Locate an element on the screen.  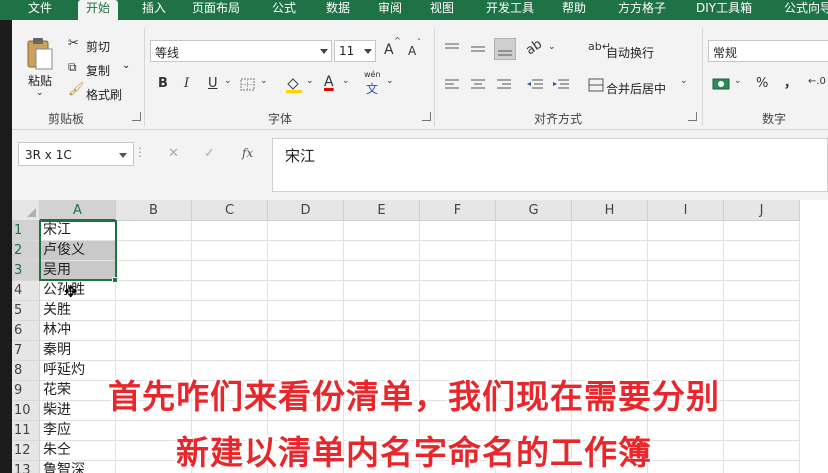
column-header-d: D is located at coordinates (306, 210).